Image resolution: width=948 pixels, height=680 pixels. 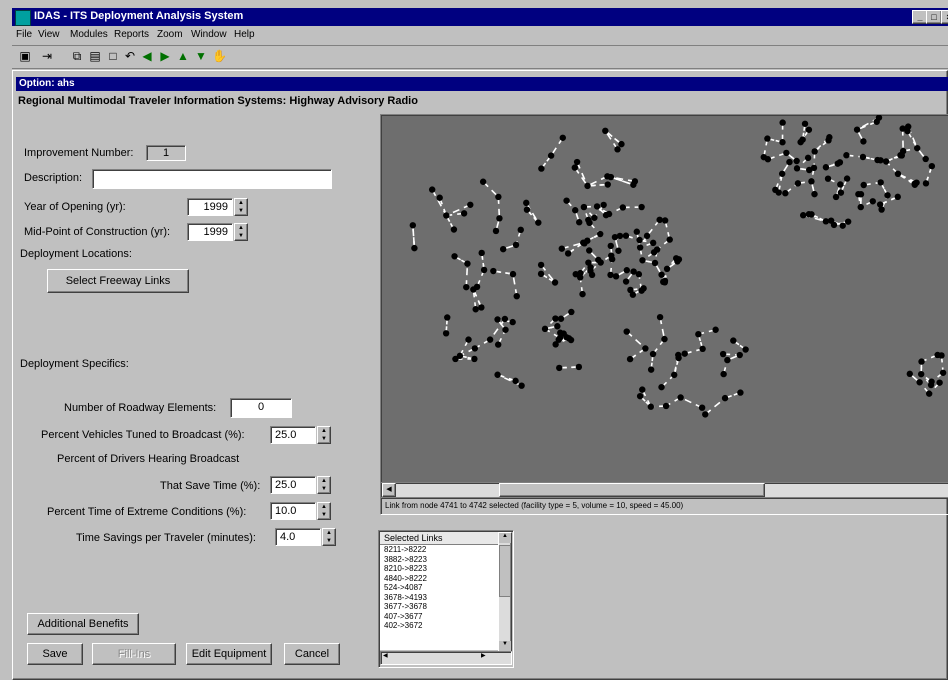 I want to click on menu-file: File, so click(x=24, y=34).